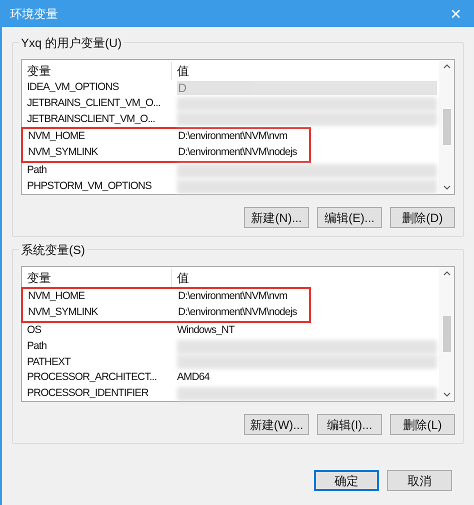 This screenshot has height=505, width=474. I want to click on variable-name-cell: PHPSTORM_VM_OPTIONS, so click(97, 187).